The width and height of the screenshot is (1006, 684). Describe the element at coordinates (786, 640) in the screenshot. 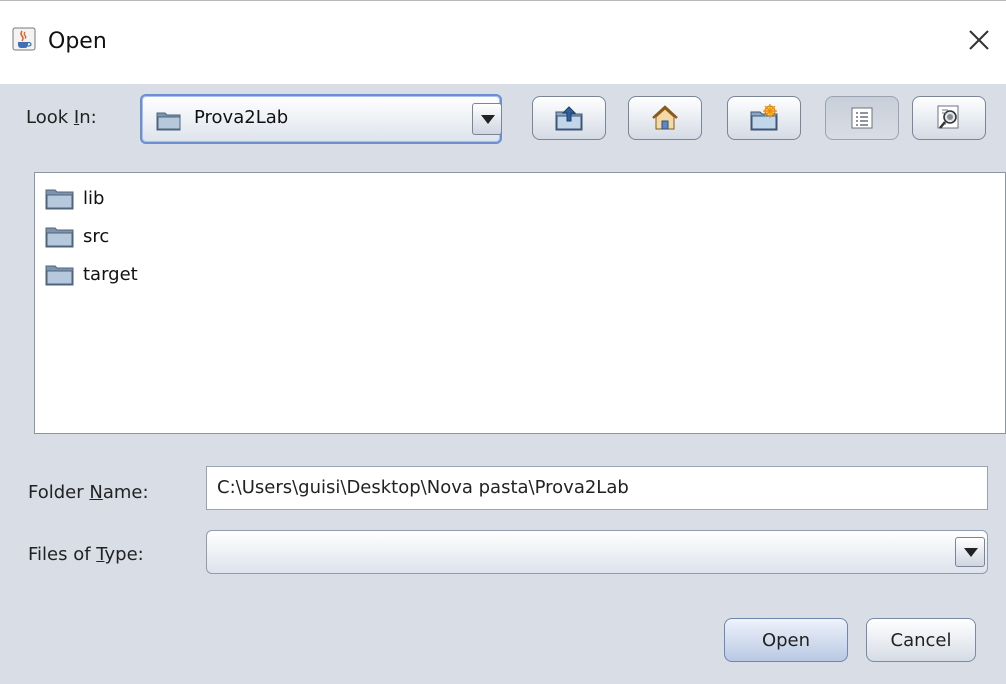

I see `open-button: Open` at that location.